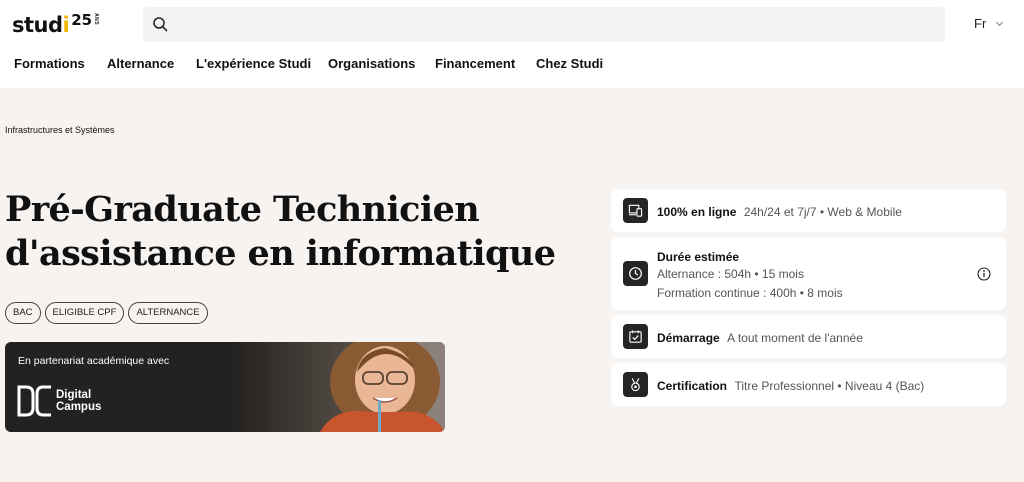  What do you see at coordinates (82, 20) in the screenshot?
I see `anniversary-number: 25` at bounding box center [82, 20].